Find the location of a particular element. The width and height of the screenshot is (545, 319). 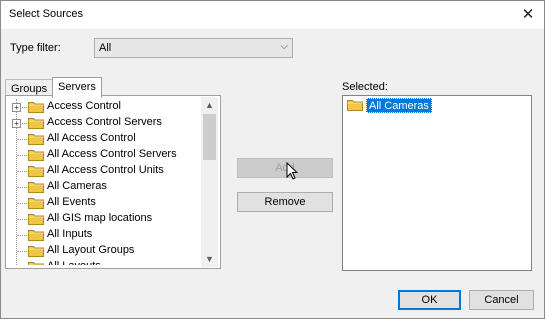

tab-servers-label: Servers is located at coordinates (77, 87).